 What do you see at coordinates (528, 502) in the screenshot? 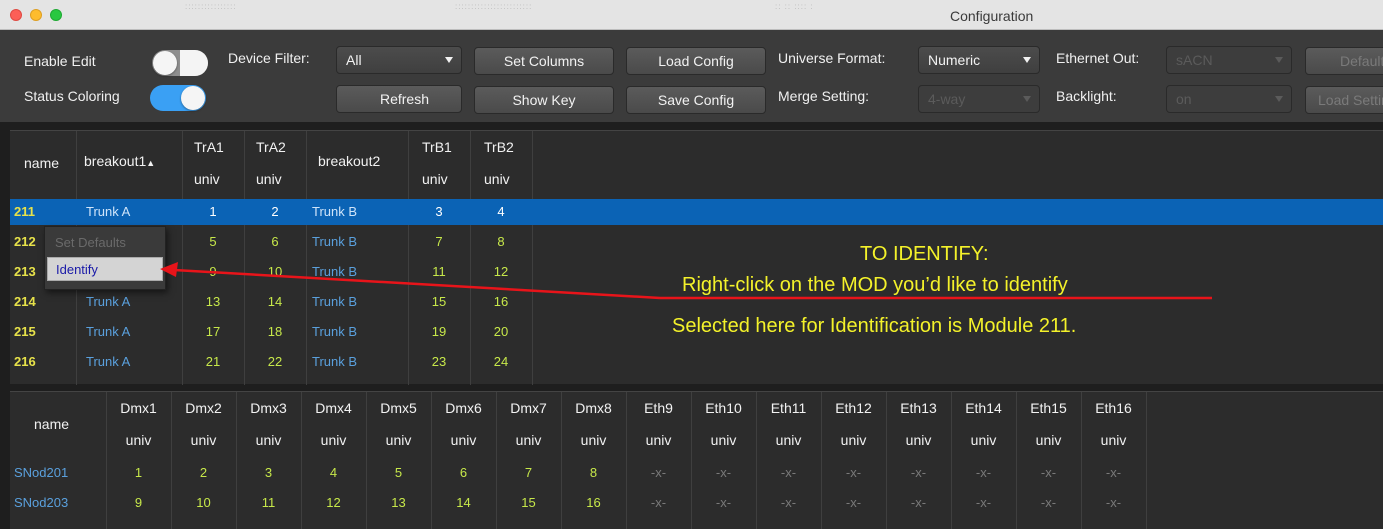
I see `universe-cell: 15` at bounding box center [528, 502].